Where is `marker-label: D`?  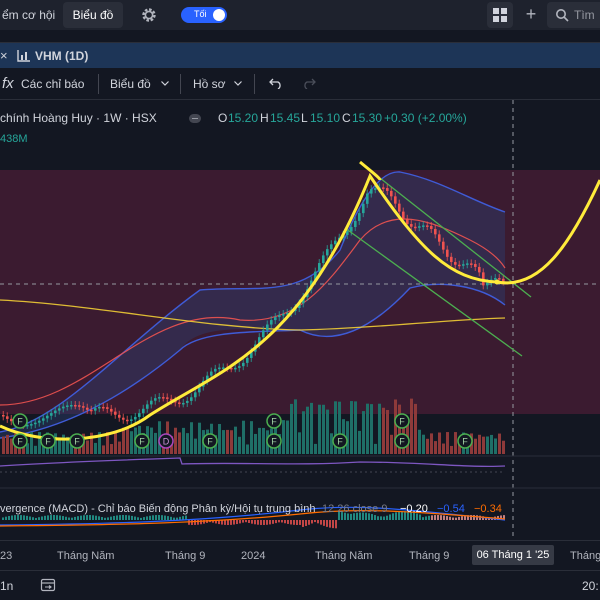 marker-label: D is located at coordinates (166, 442).